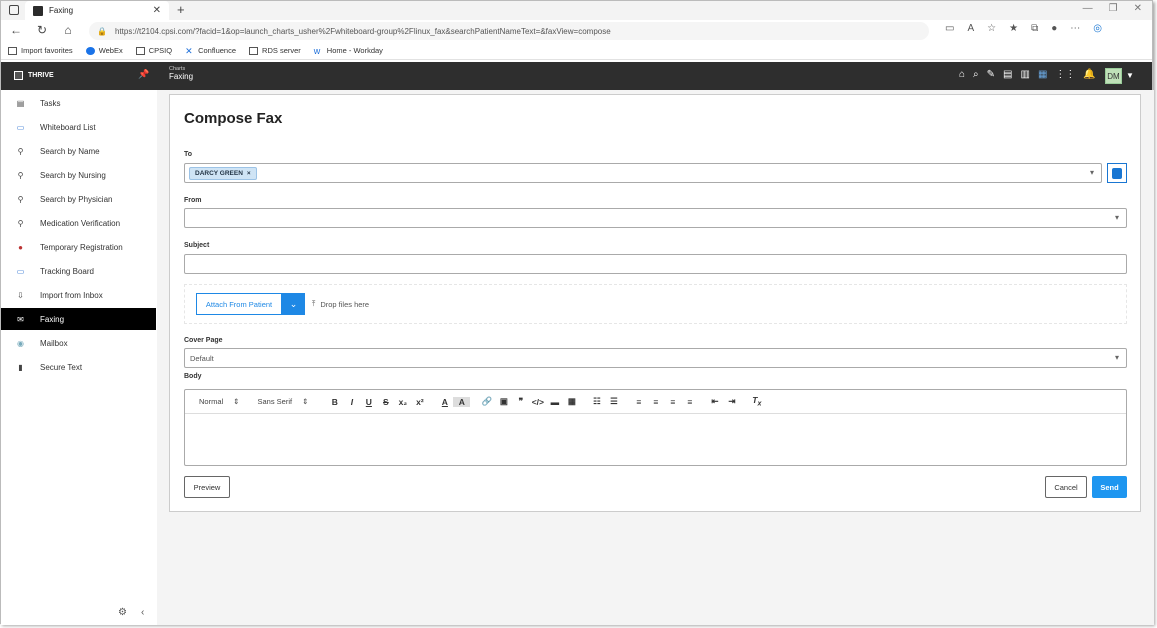 The height and width of the screenshot is (628, 1157). Describe the element at coordinates (1034, 28) in the screenshot. I see `collections-icon: ⧉` at that location.